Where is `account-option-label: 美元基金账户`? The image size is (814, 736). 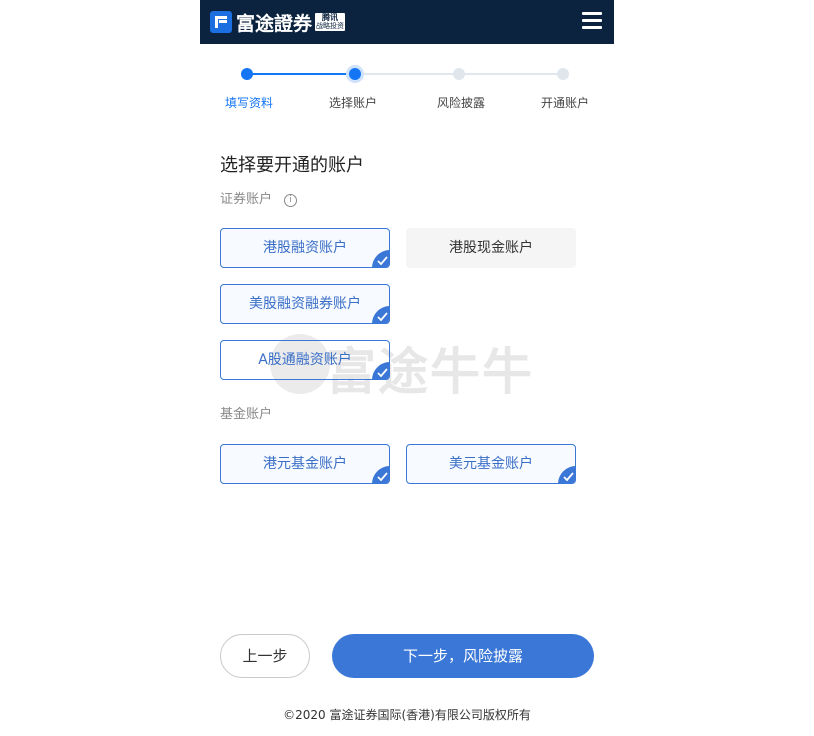 account-option-label: 美元基金账户 is located at coordinates (491, 464).